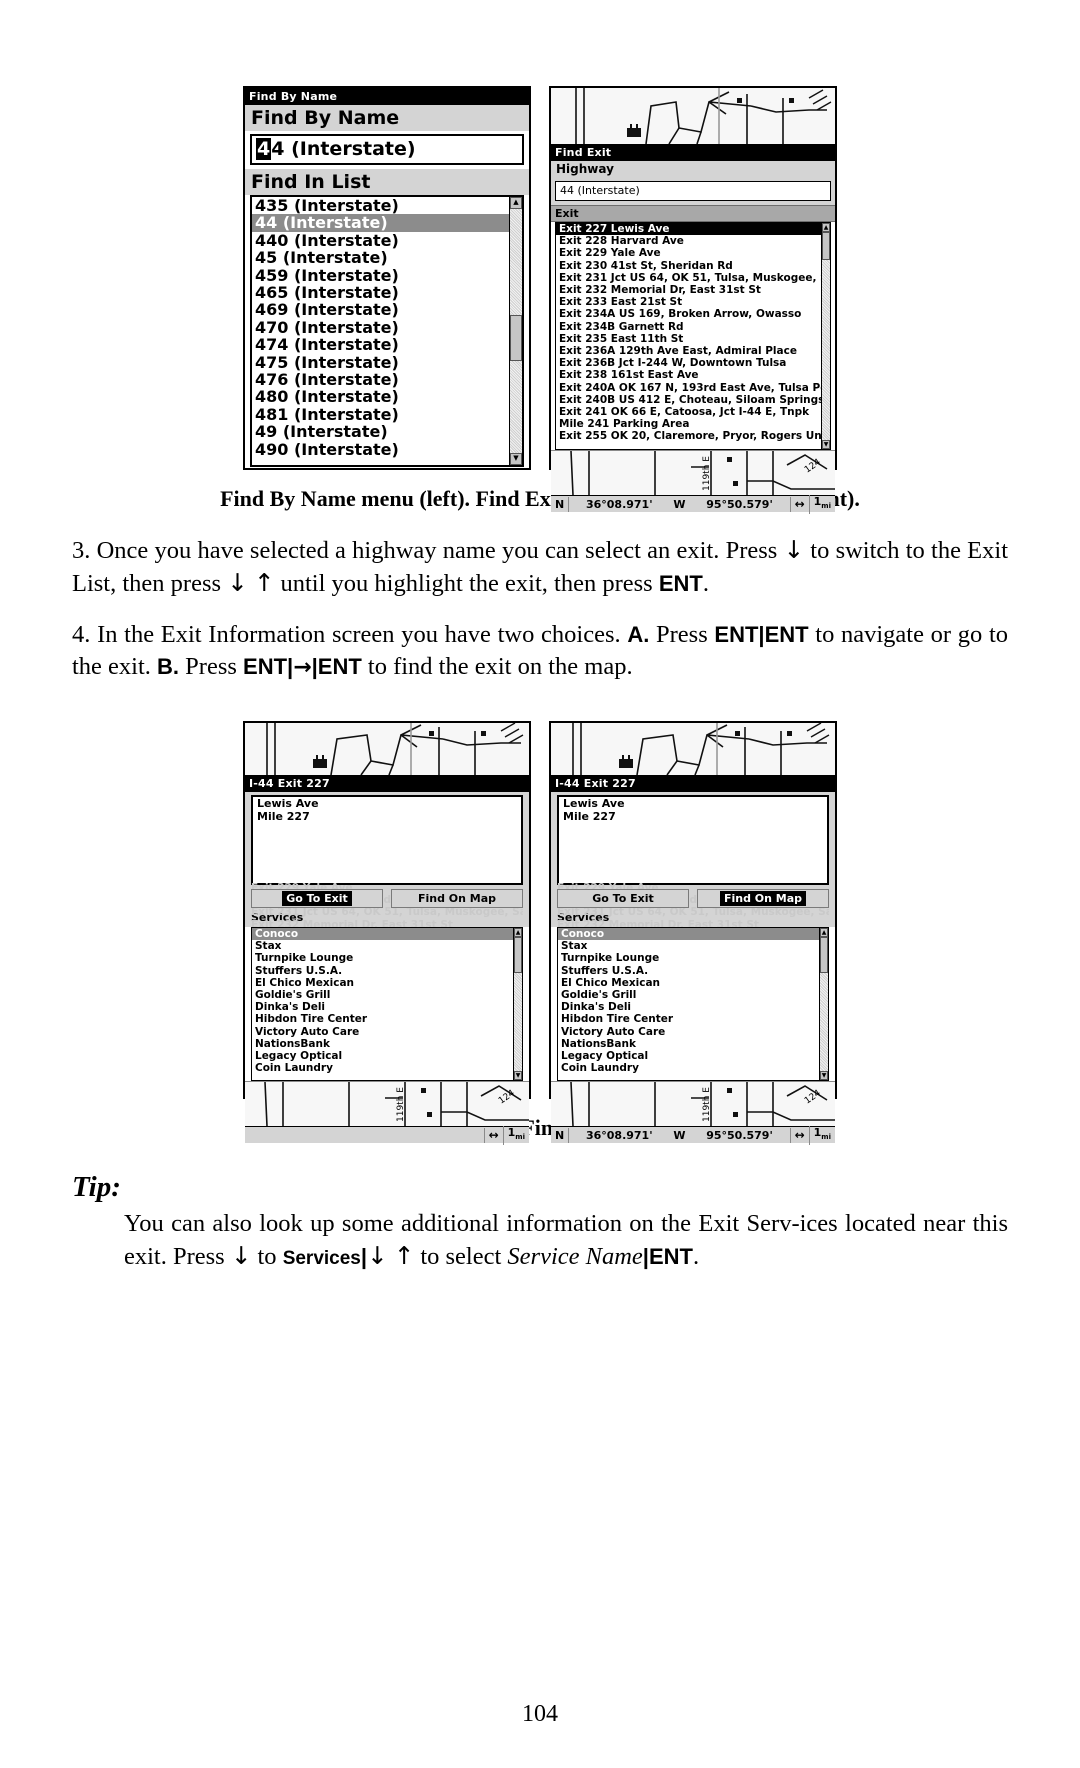 This screenshot has height=1768, width=1080. What do you see at coordinates (688, 424) in the screenshot?
I see `list-item: Mile 241 Parking Area` at bounding box center [688, 424].